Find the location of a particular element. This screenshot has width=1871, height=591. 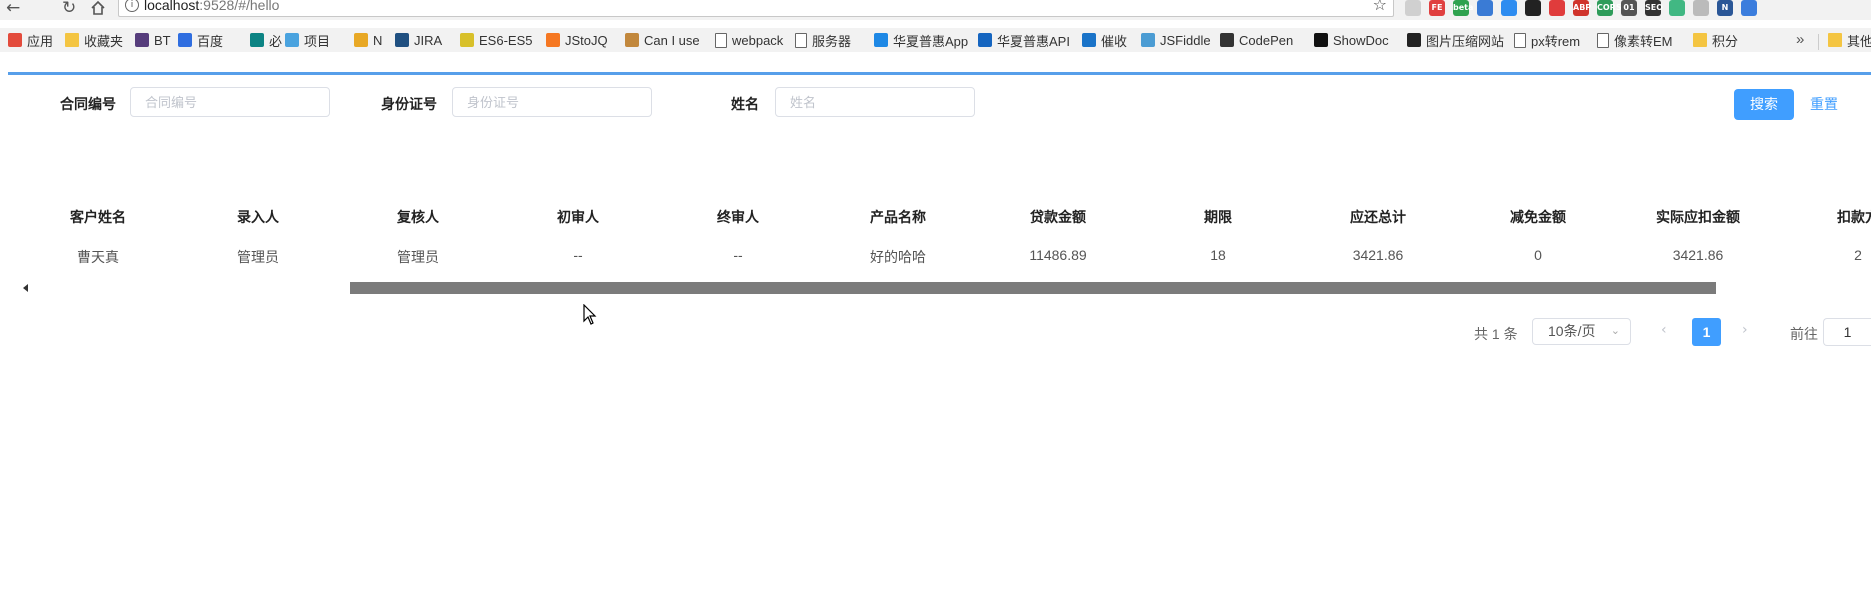

contract-number-input is located at coordinates (230, 102).